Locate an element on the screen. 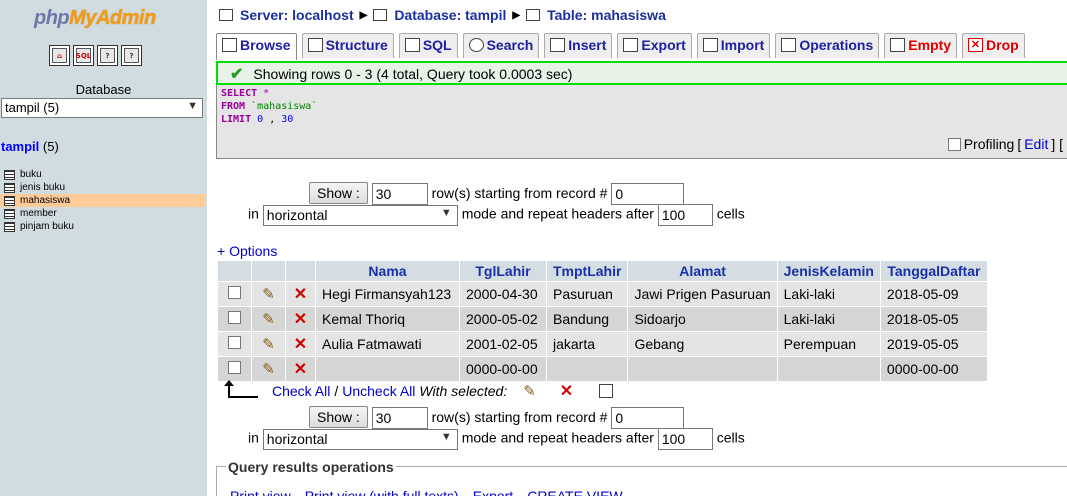  table-item-pinjam-buku: pinjam buku is located at coordinates (102, 226).